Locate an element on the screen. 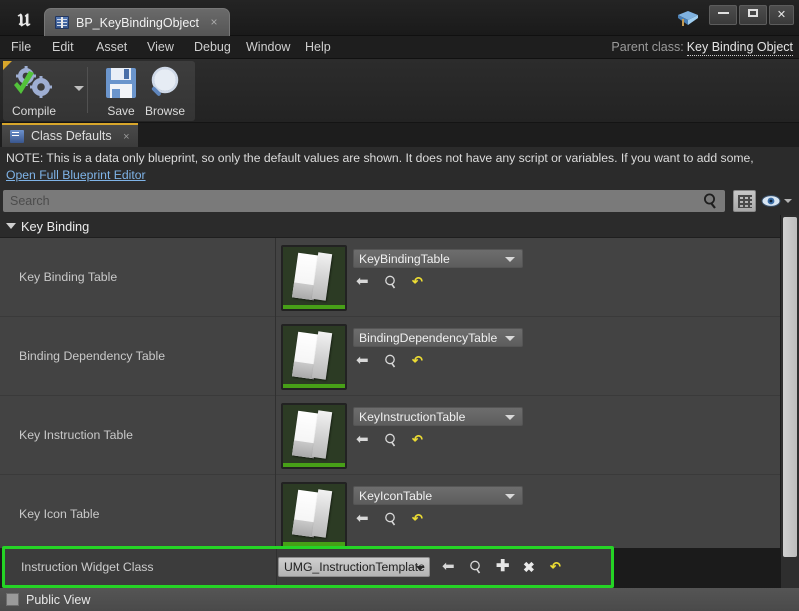 The image size is (799, 611). property-label: Key Instruction Table is located at coordinates (76, 435).